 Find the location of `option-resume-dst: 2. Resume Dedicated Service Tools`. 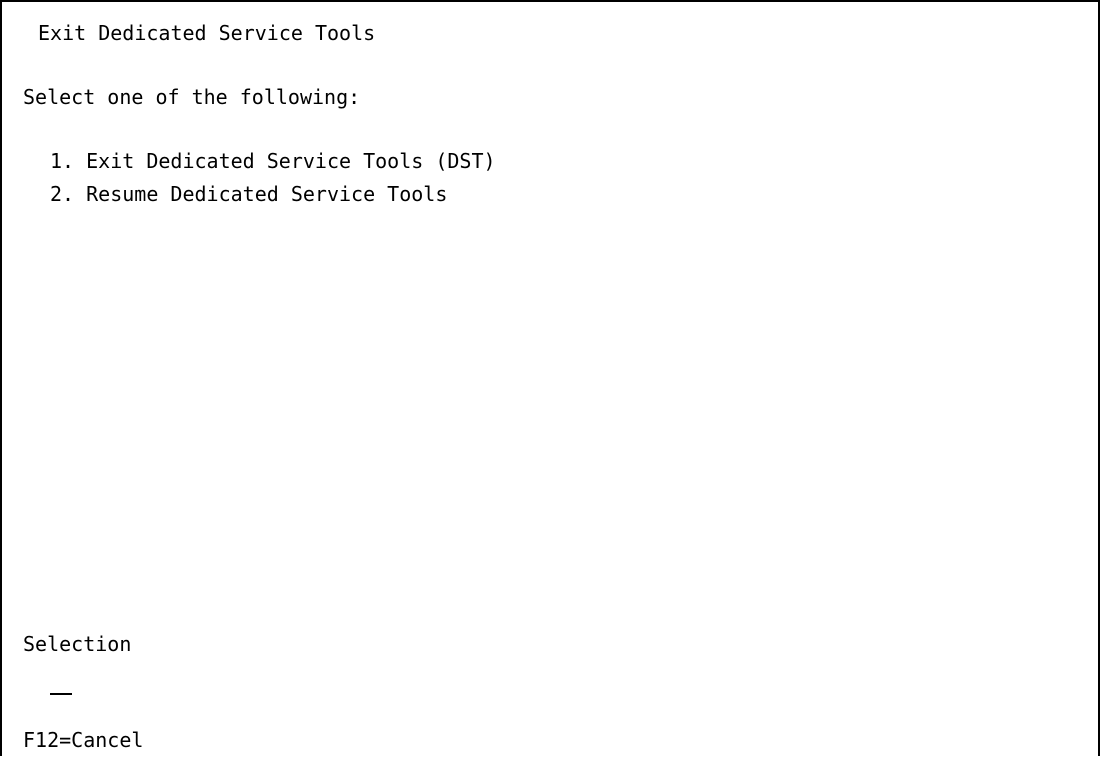

option-resume-dst: 2. Resume Dedicated Service Tools is located at coordinates (248, 194).